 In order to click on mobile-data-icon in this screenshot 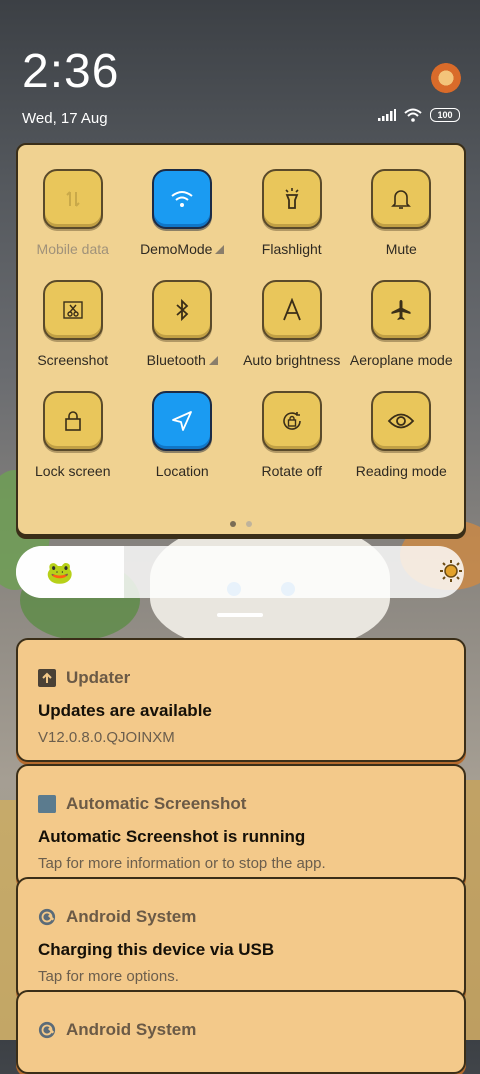, I will do `click(73, 199)`.